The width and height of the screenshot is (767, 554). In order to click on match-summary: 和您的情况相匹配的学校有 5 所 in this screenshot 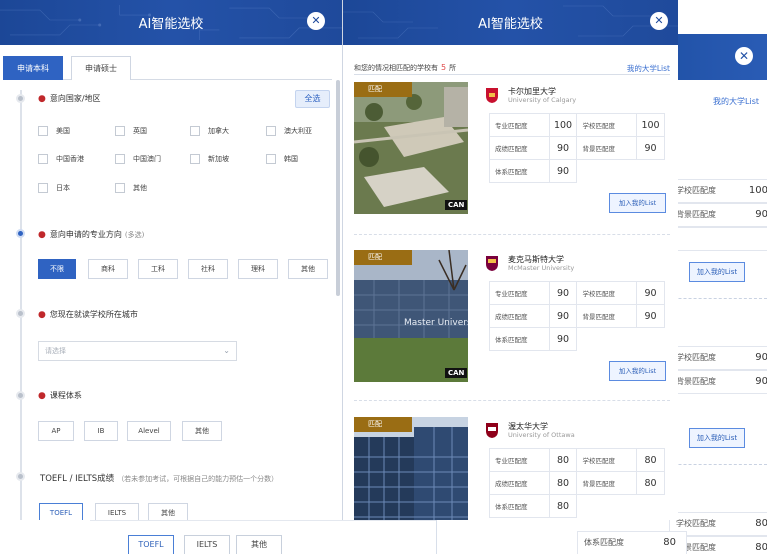, I will do `click(405, 67)`.